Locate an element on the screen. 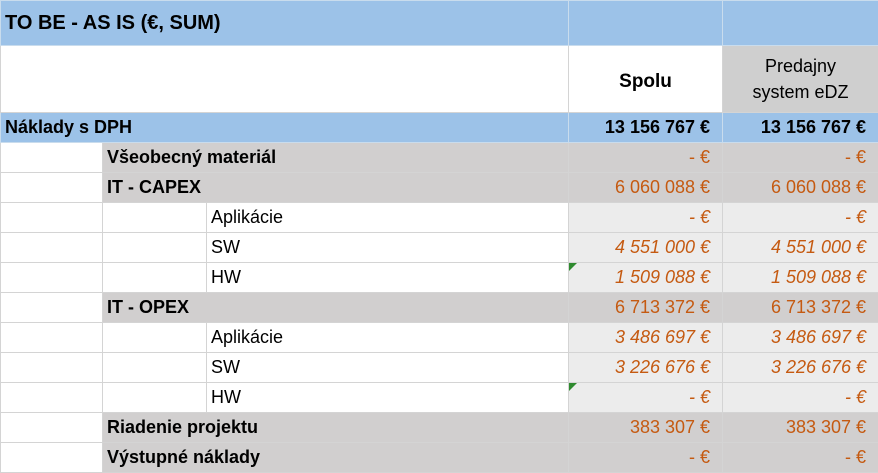 The width and height of the screenshot is (878, 473). row-label: Riadenie projektu is located at coordinates (336, 428).